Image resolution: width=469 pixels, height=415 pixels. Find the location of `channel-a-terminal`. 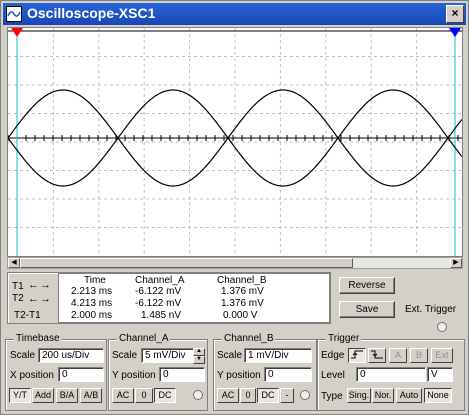

channel-a-terminal is located at coordinates (198, 395).